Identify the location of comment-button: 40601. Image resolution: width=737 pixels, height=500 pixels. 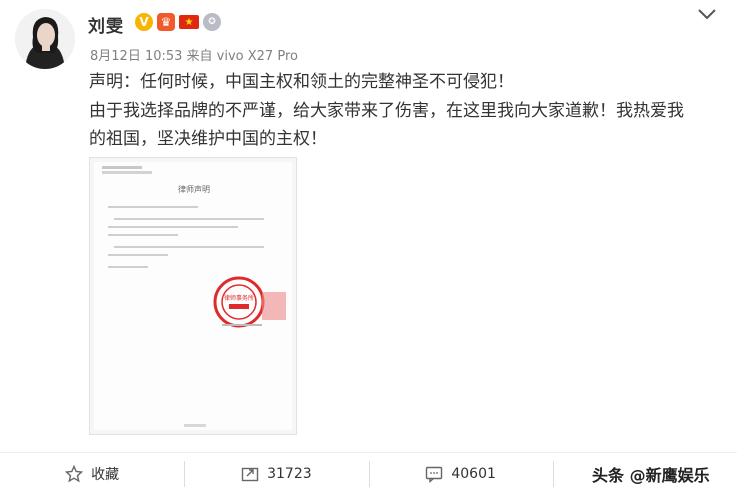
(460, 473).